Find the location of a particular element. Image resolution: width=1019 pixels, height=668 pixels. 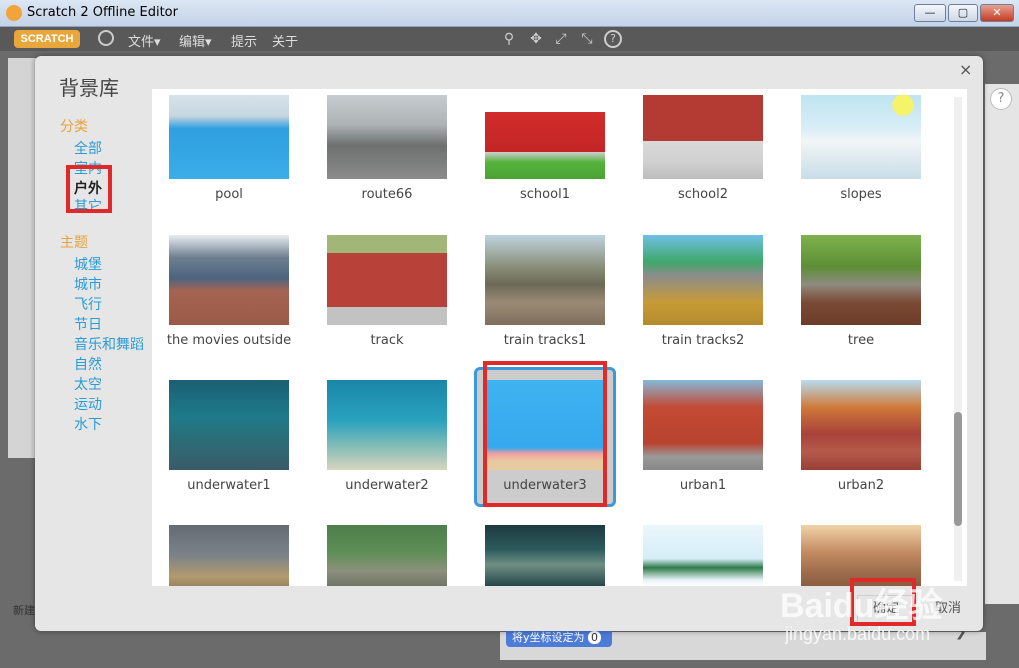

set-y-block: 将y坐标设定为 0 is located at coordinates (559, 638).